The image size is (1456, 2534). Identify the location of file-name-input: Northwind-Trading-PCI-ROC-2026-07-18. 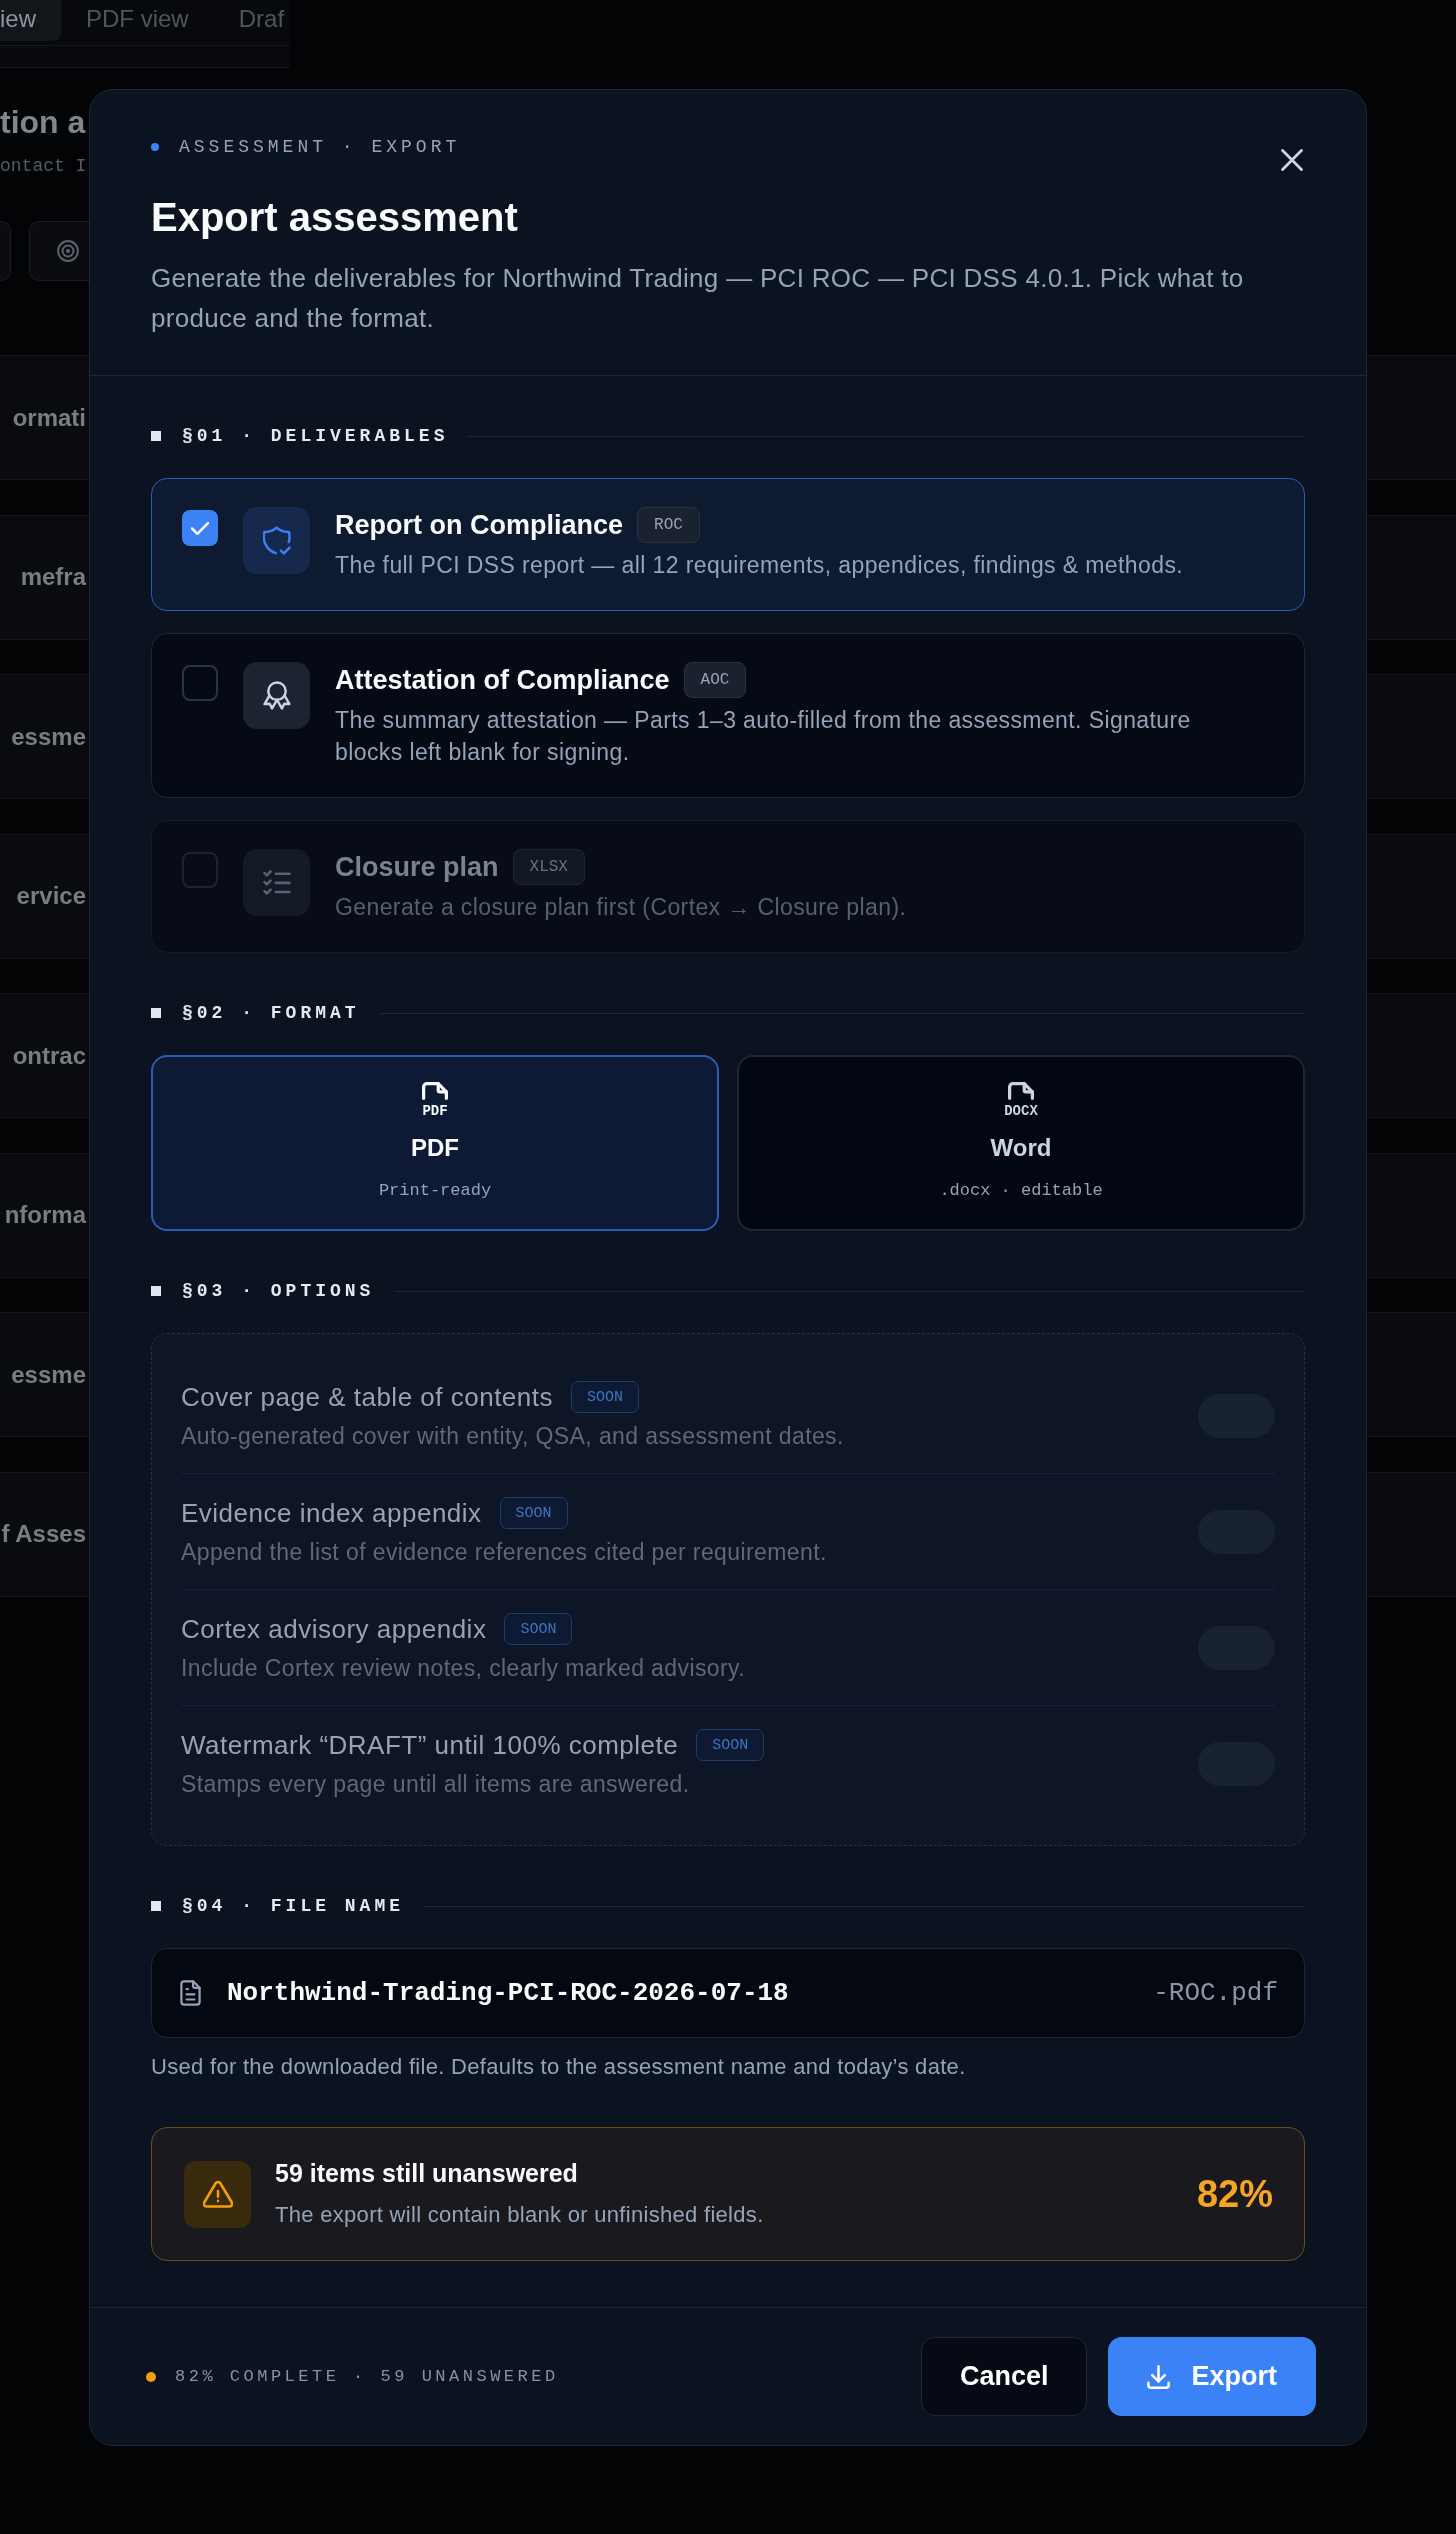
(690, 1993).